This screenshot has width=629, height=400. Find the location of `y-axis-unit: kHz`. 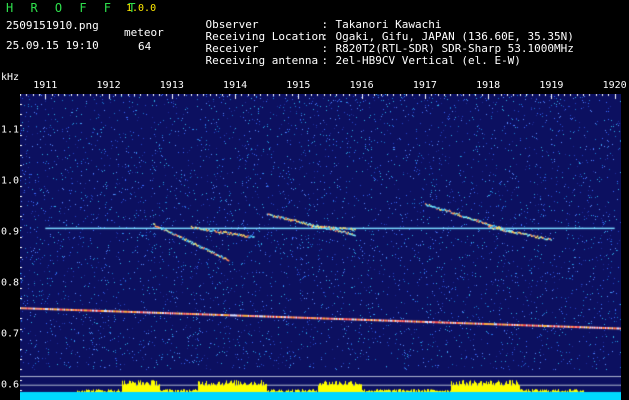

y-axis-unit: kHz is located at coordinates (10, 77).